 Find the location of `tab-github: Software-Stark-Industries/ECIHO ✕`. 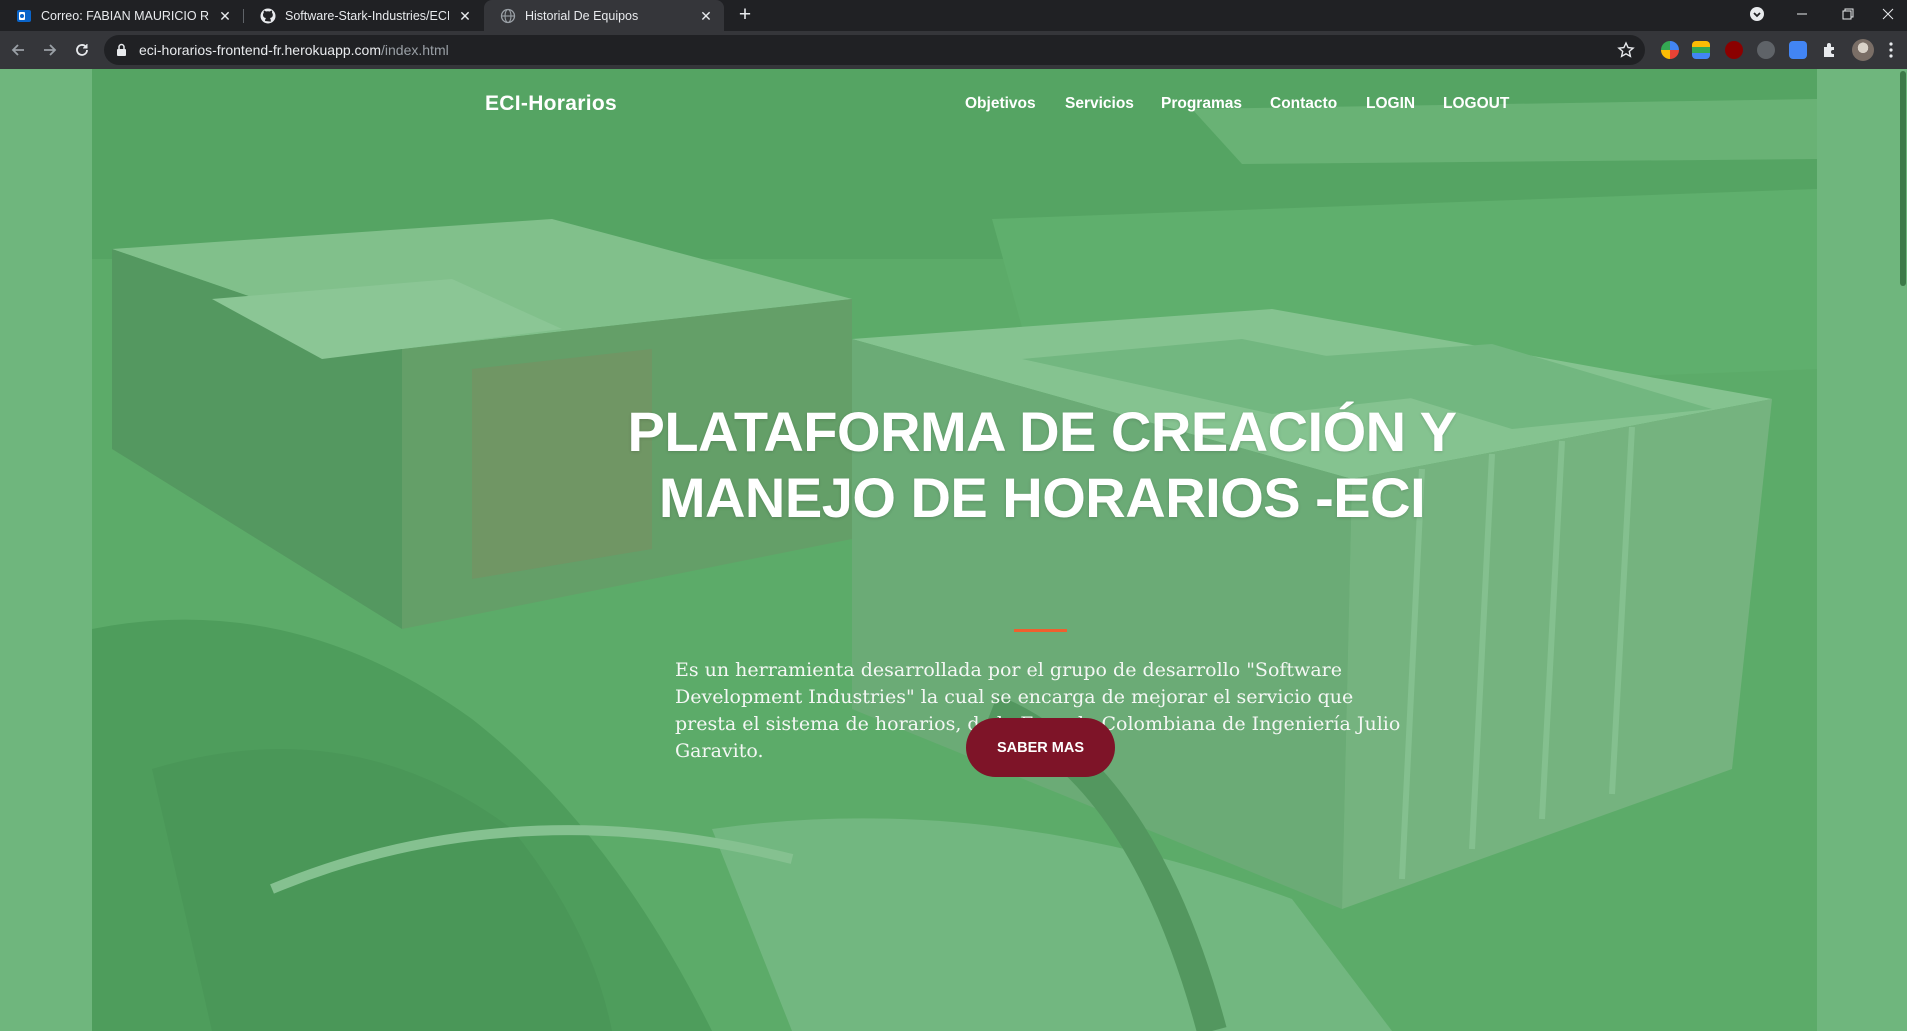

tab-github: Software-Stark-Industries/ECIHO ✕ is located at coordinates (363, 15).